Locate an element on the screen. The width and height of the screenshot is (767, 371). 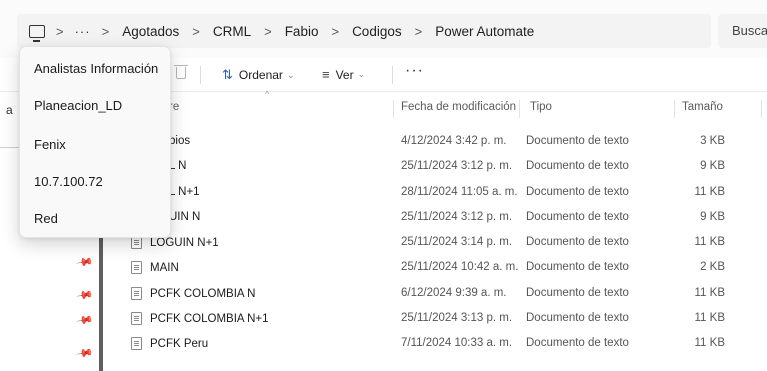
sort-arrows-icon: ⇅ is located at coordinates (227, 74).